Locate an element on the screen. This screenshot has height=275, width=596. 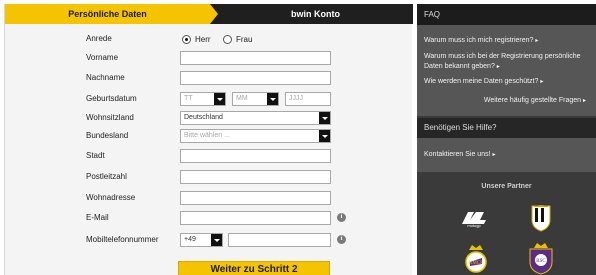
birth-year-input: JJJJ is located at coordinates (308, 99).